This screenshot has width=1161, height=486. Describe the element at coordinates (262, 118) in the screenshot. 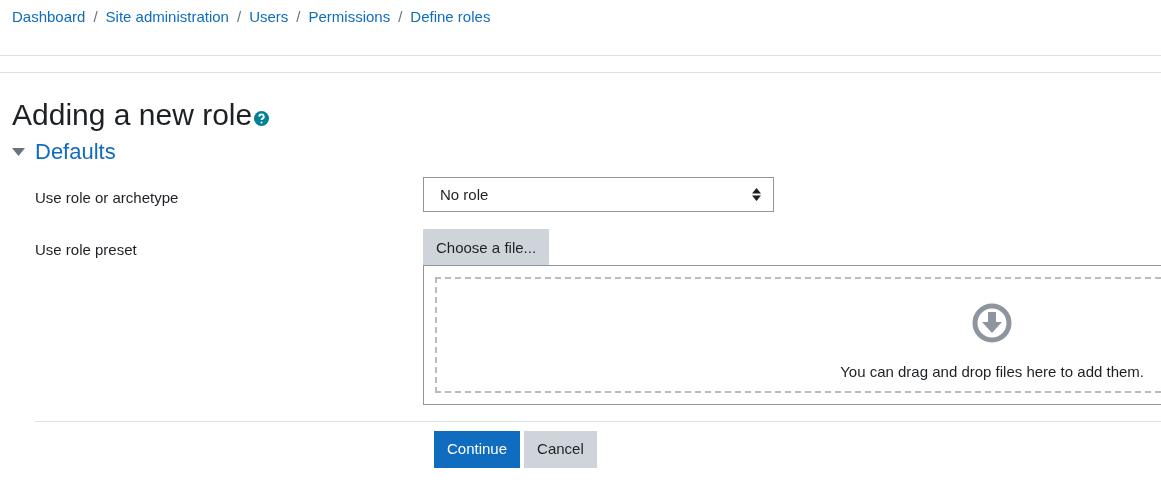

I see `help-icon` at that location.